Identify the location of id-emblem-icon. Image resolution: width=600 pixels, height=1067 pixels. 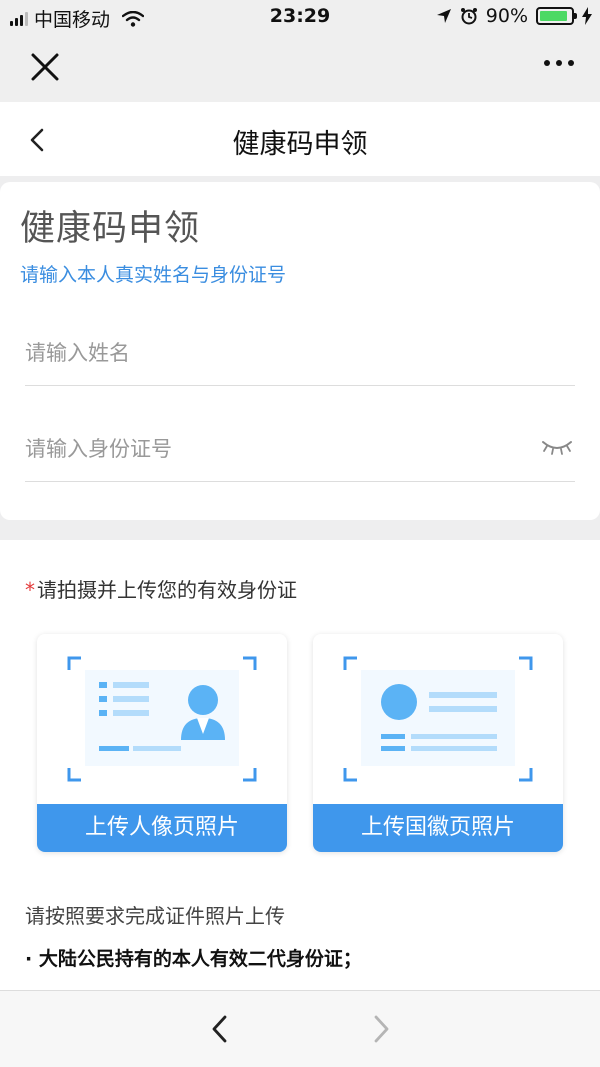
(438, 719).